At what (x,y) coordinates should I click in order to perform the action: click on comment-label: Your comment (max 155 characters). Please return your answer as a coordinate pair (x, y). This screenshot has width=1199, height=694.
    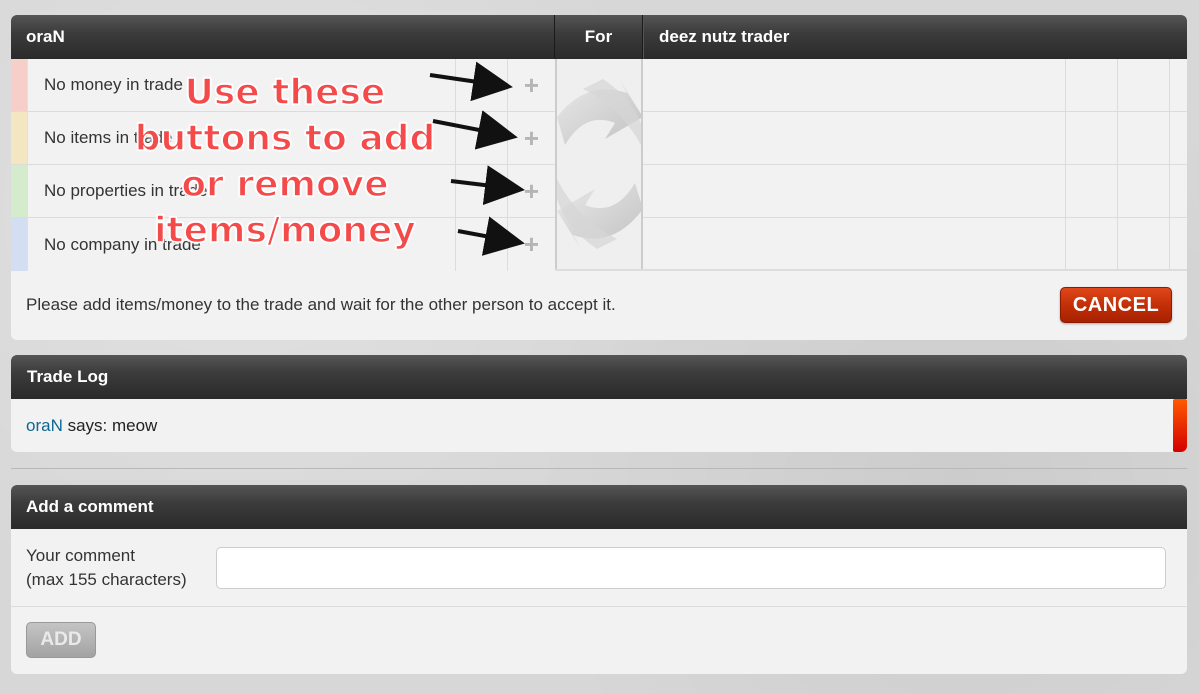
    Looking at the image, I should click on (113, 568).